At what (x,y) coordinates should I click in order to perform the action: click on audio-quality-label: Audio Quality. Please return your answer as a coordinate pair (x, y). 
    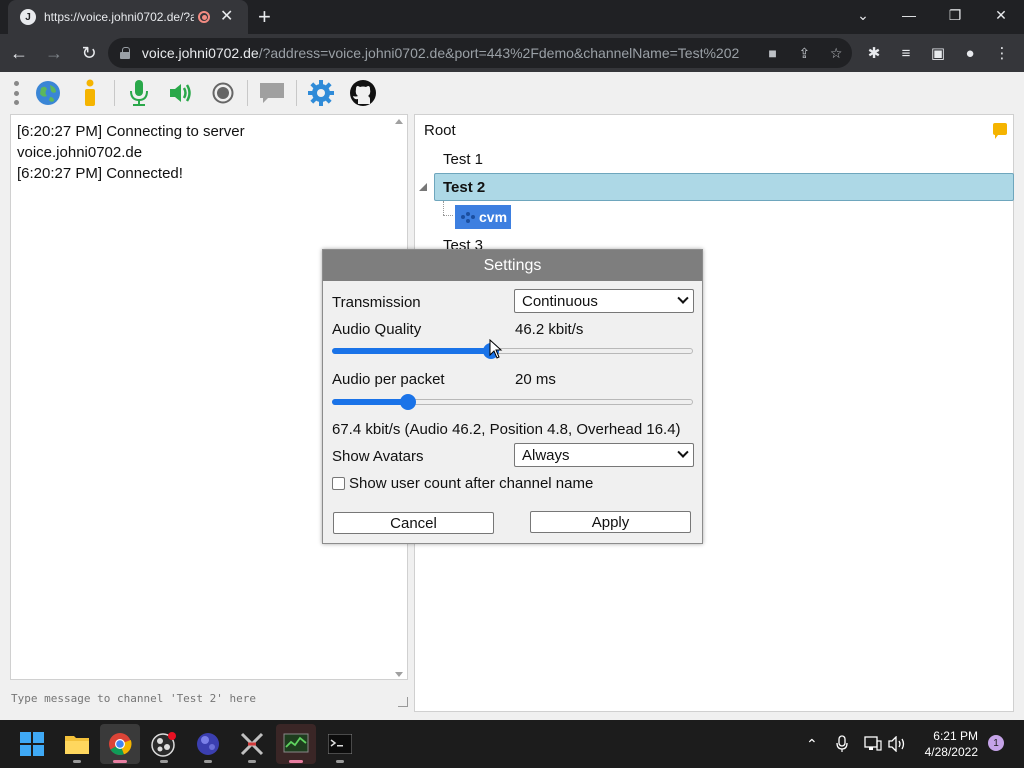
    Looking at the image, I should click on (377, 329).